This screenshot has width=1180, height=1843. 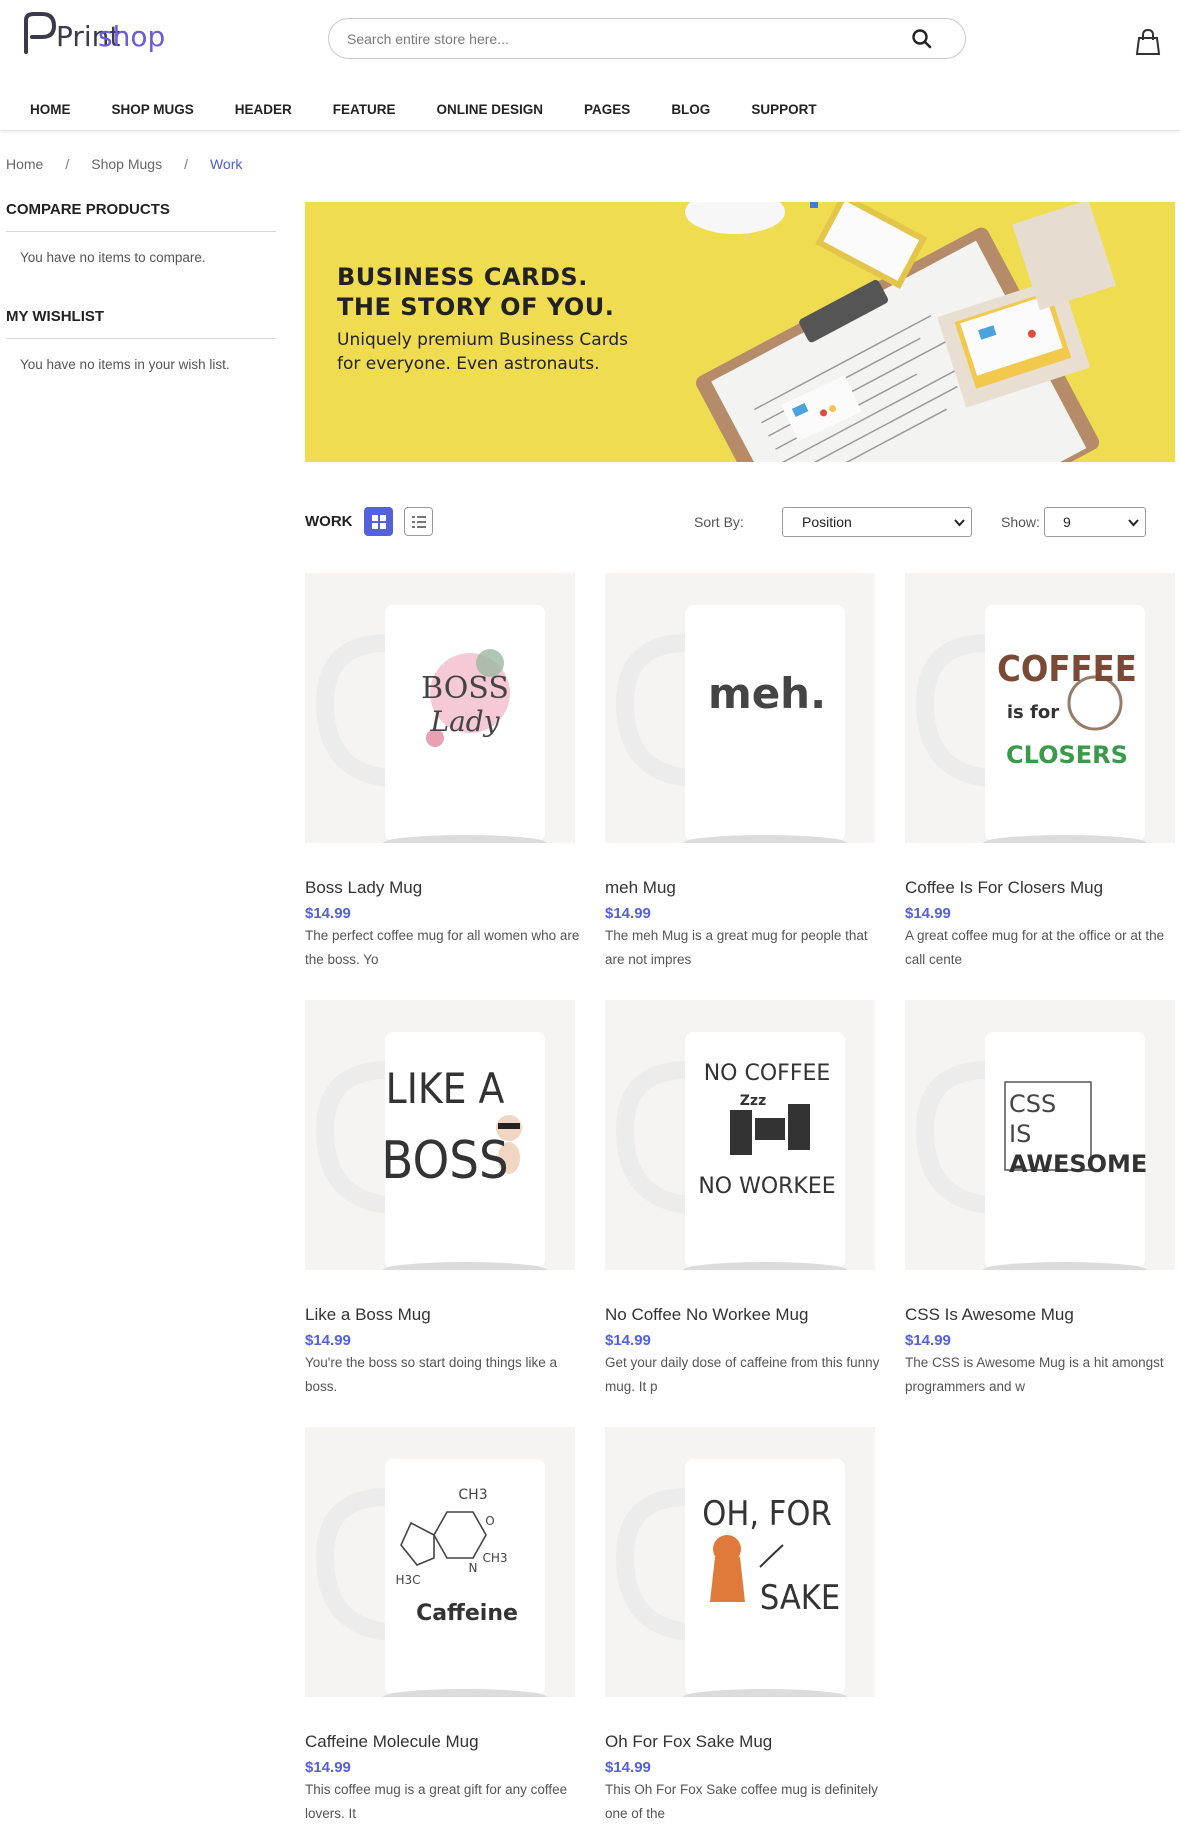 What do you see at coordinates (1067, 669) in the screenshot?
I see `mug-art-text: COFFEE` at bounding box center [1067, 669].